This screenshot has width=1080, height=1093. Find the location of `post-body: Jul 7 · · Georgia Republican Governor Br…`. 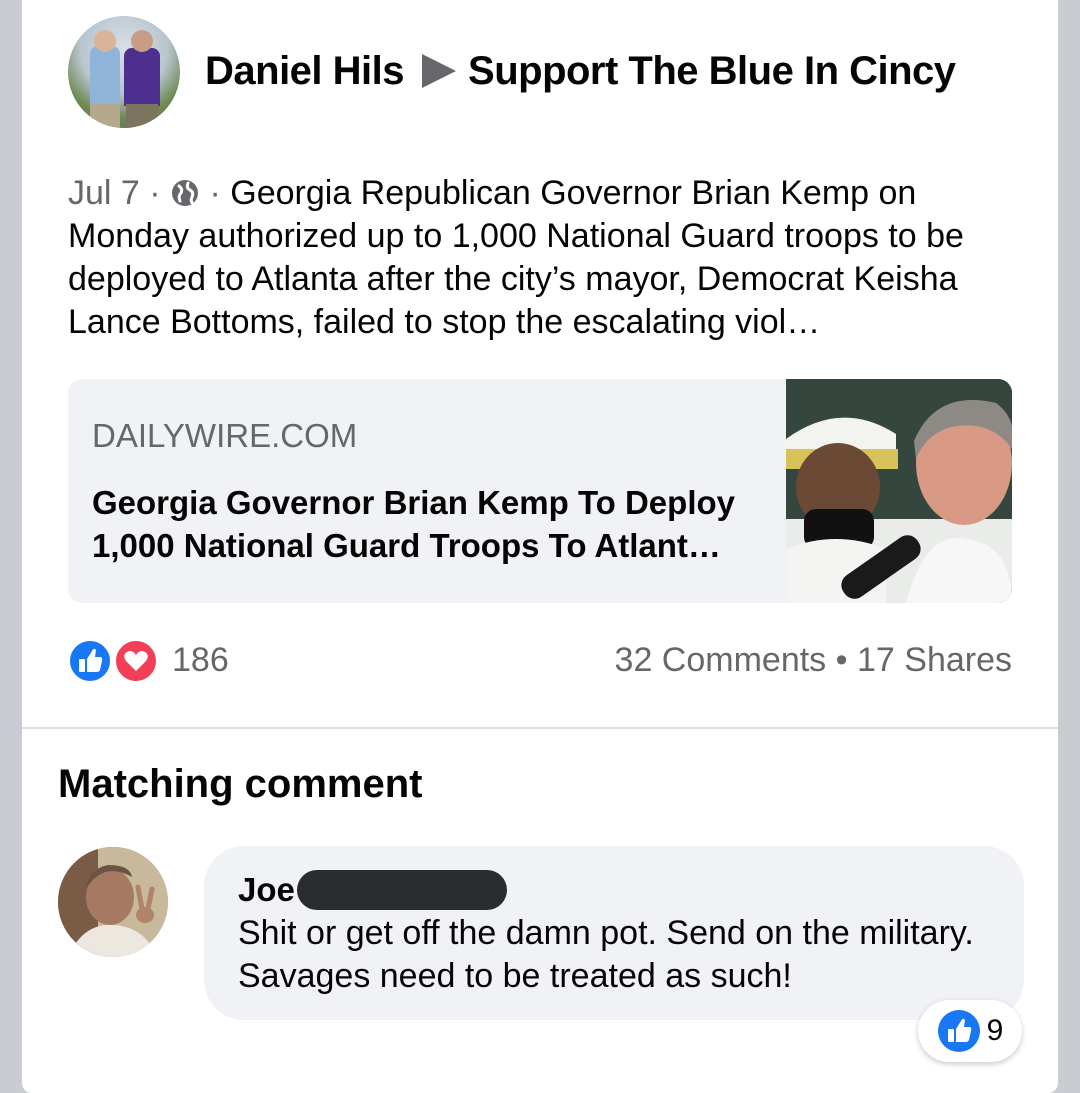

post-body: Jul 7 · · Georgia Republican Governor Br… is located at coordinates (516, 257).